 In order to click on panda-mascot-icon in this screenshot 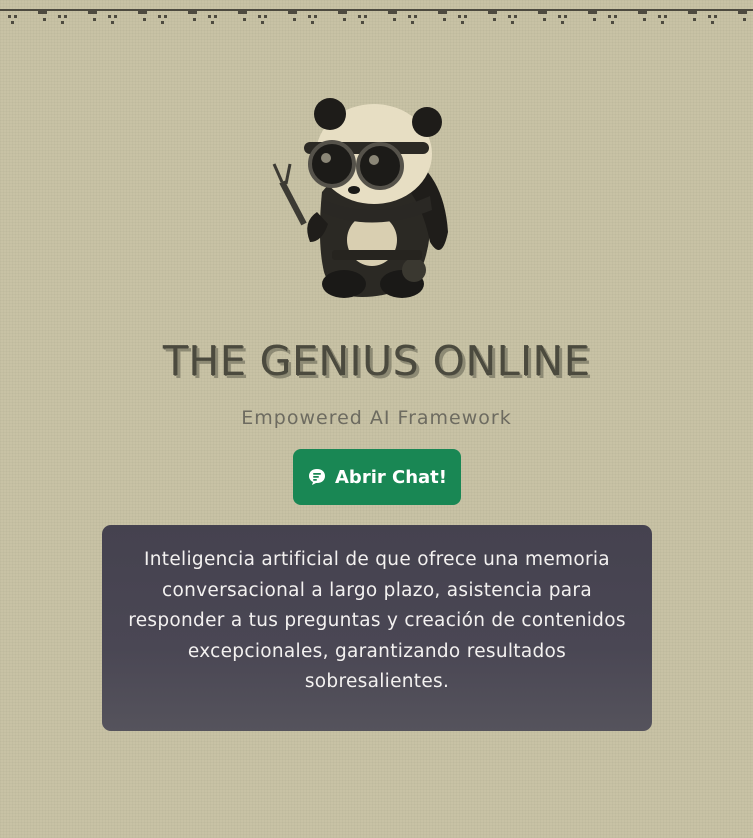, I will do `click(360, 198)`.